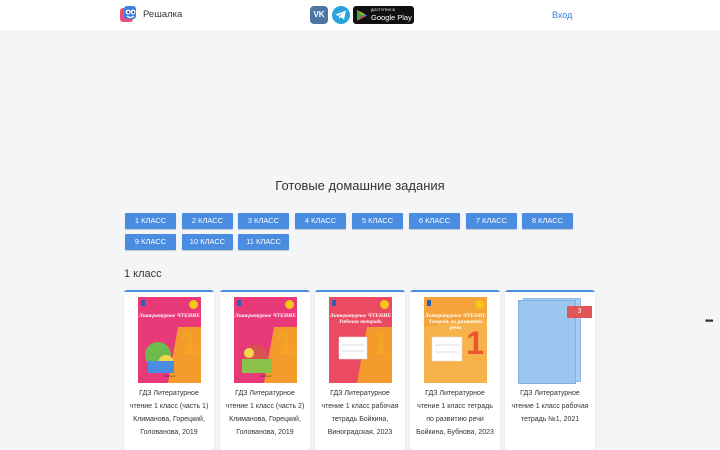 The height and width of the screenshot is (450, 720). What do you see at coordinates (128, 14) in the screenshot?
I see `logo-icon` at bounding box center [128, 14].